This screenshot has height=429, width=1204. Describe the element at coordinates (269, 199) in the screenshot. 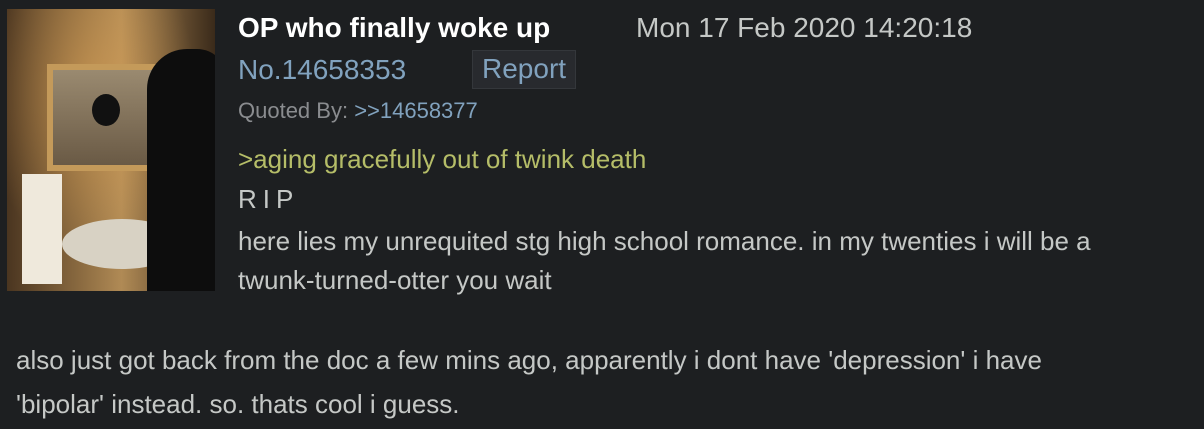

I see `post-line-rip: RIP` at that location.